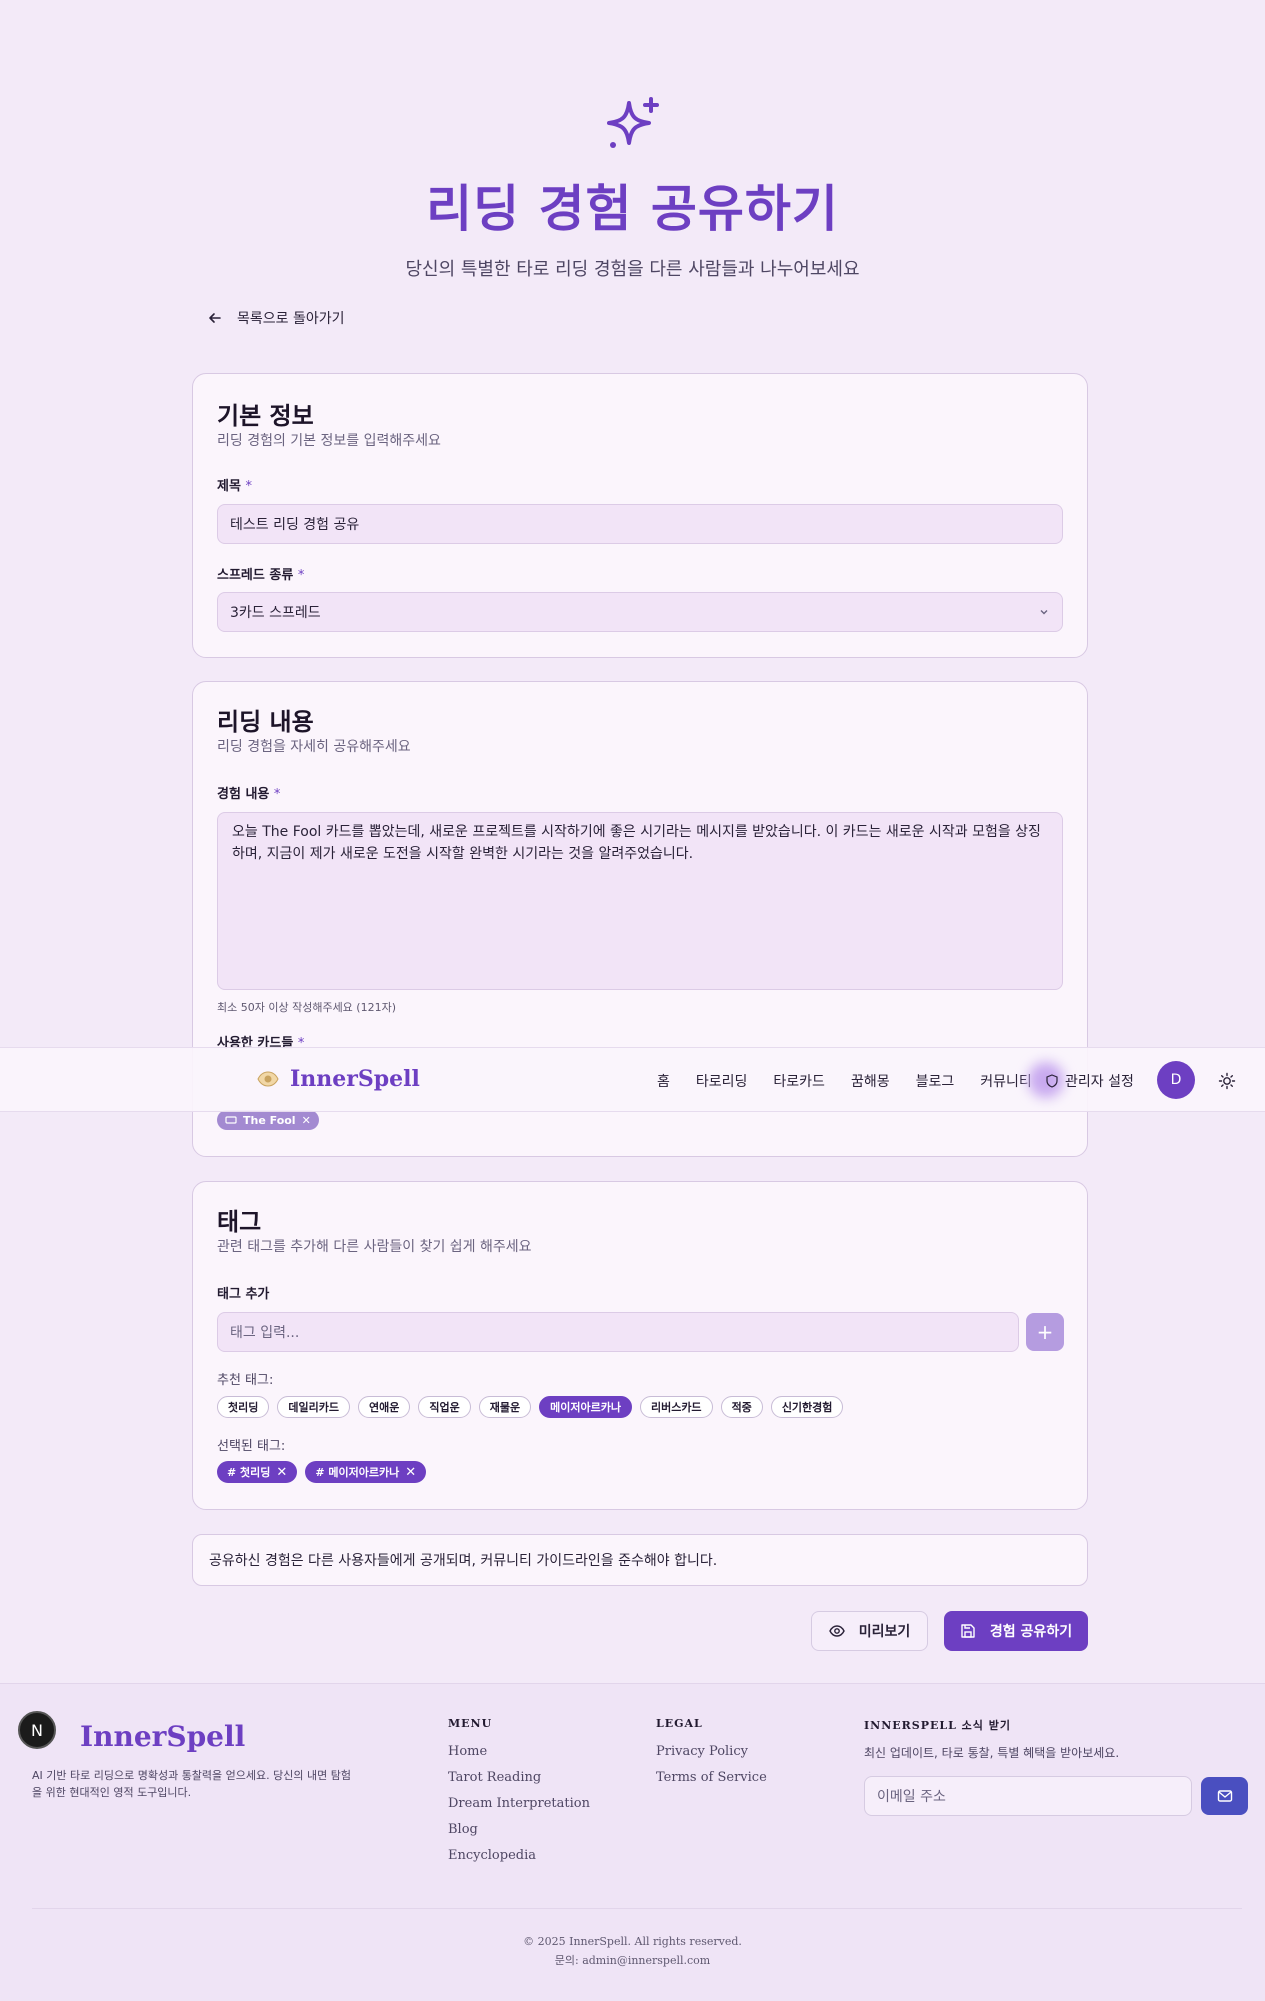 The height and width of the screenshot is (2001, 1265). Describe the element at coordinates (632, 269) in the screenshot. I see `page-subtitle: 당신의 특별한 타로 리딩 경험을 다른 사람들과 나누어보세요` at that location.